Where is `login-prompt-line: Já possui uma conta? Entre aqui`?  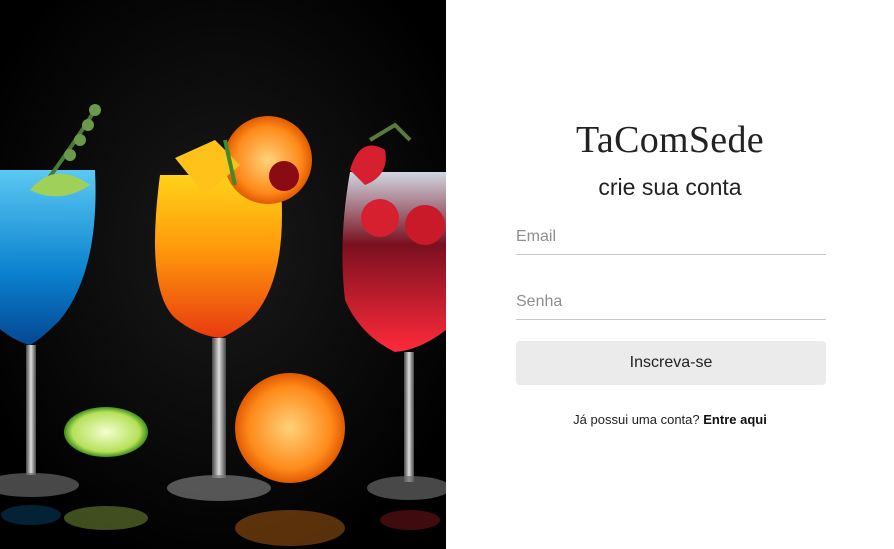
login-prompt-line: Já possui uma conta? Entre aqui is located at coordinates (670, 419).